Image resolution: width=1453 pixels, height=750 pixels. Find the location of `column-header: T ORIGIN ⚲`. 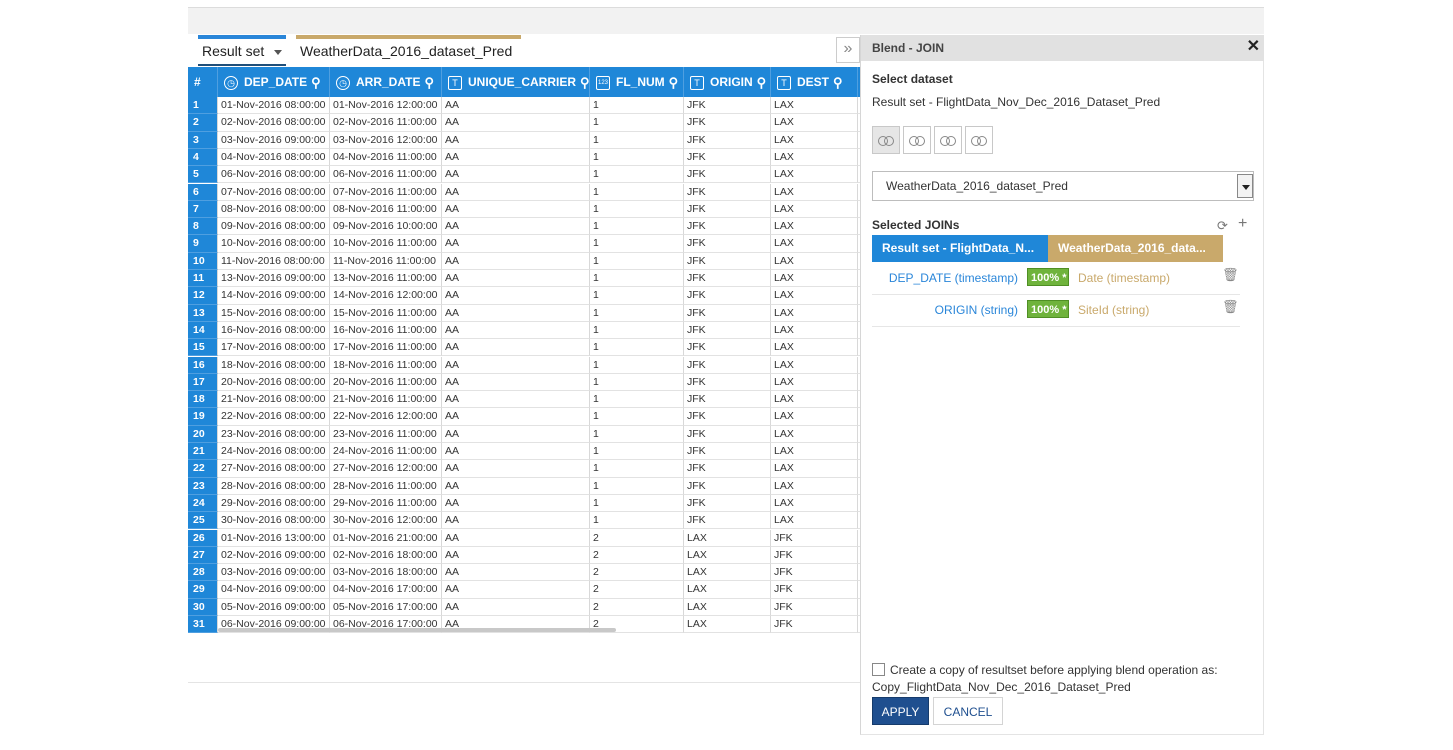

column-header: T ORIGIN ⚲ is located at coordinates (727, 82).